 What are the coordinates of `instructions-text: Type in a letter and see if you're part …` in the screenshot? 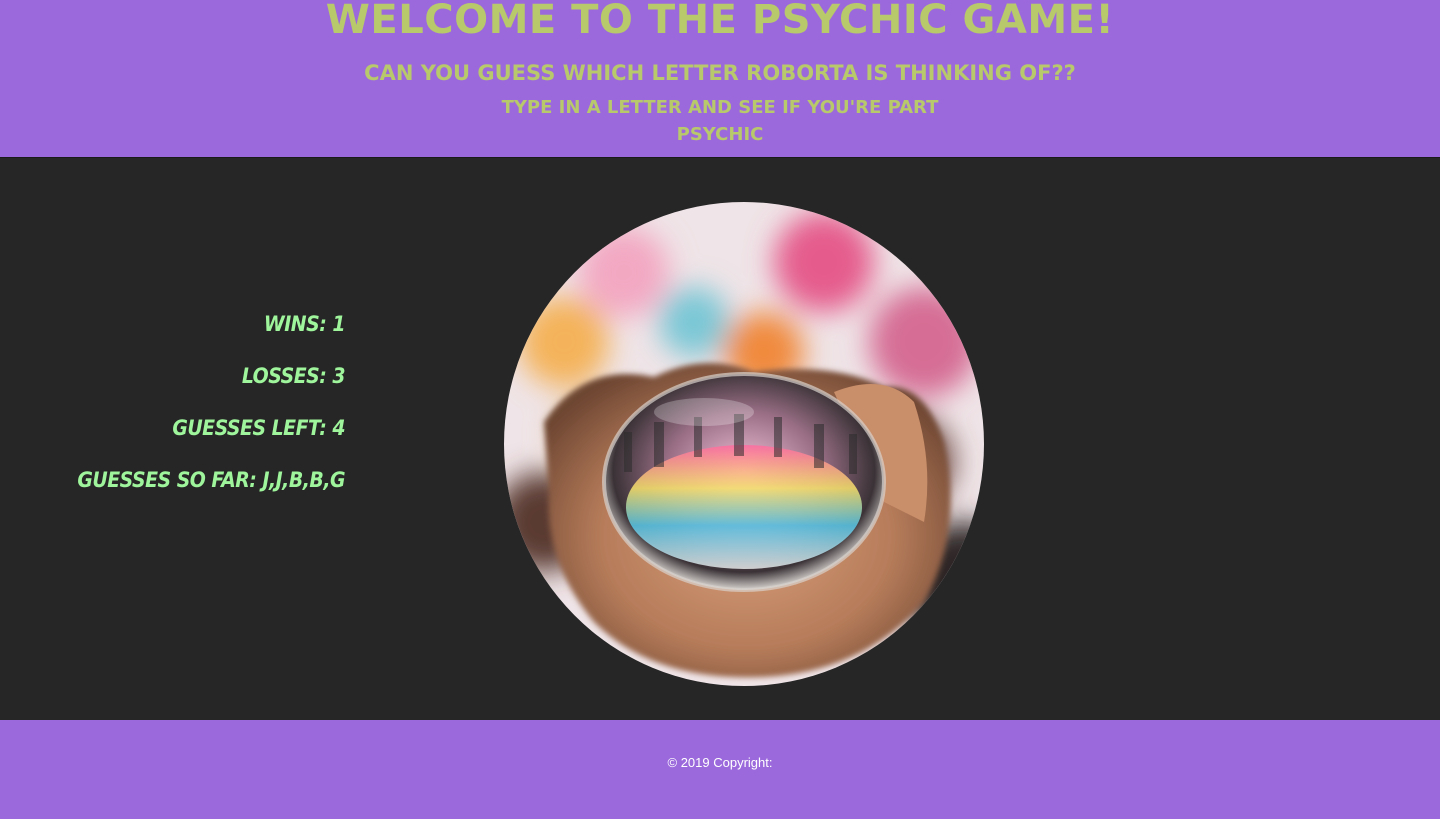 It's located at (720, 121).